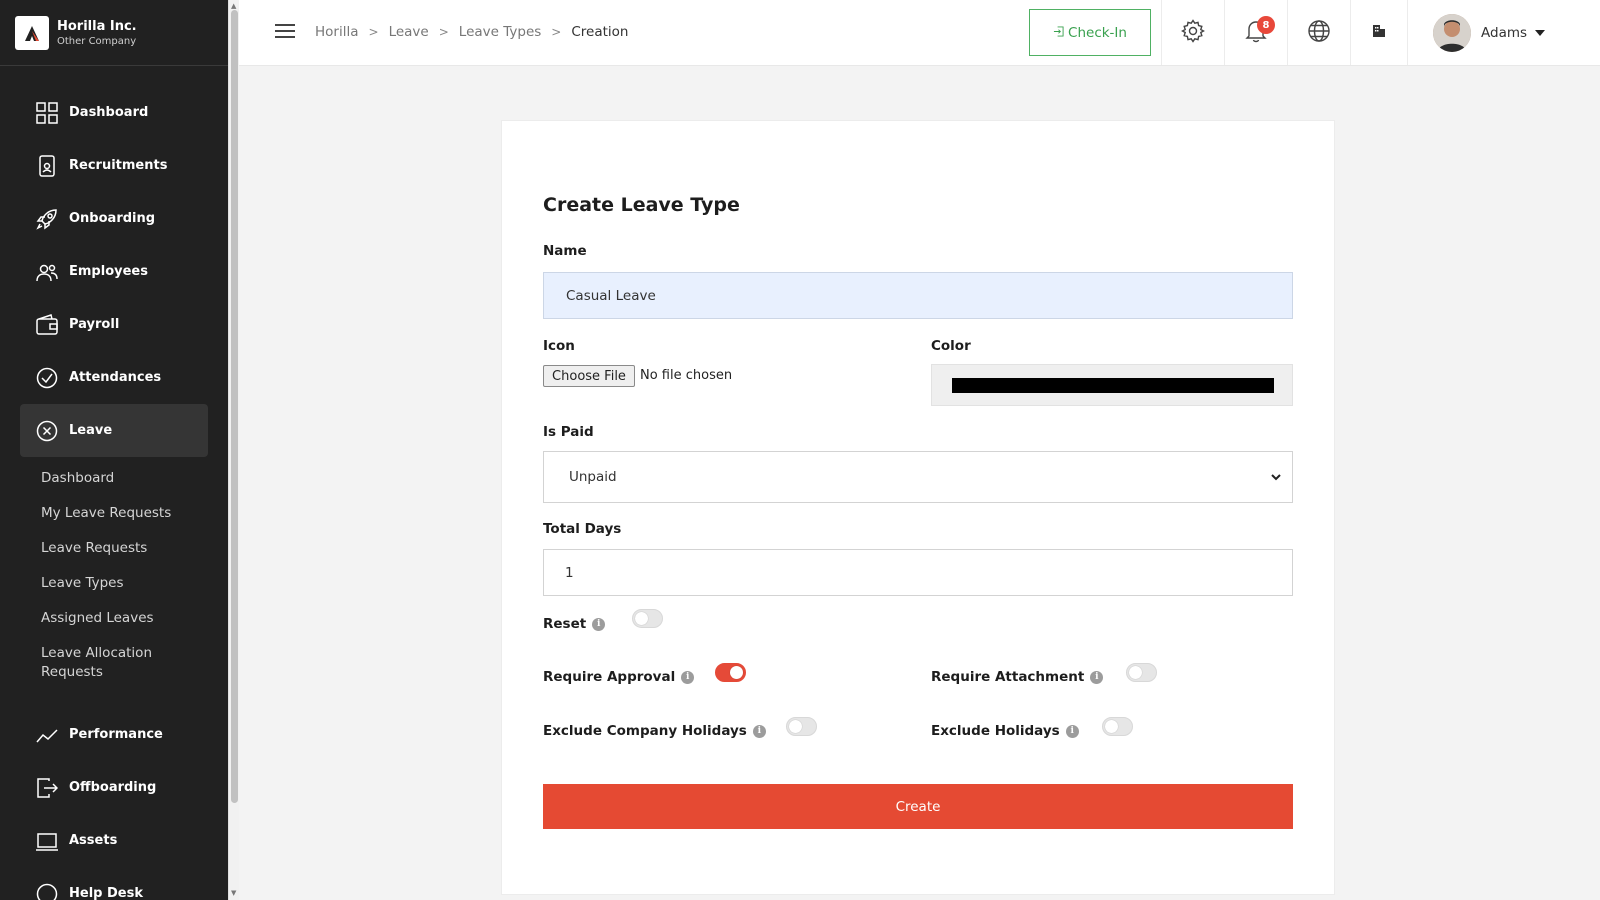  What do you see at coordinates (121, 618) in the screenshot?
I see `subnav-item-assigned-leaves: Assigned Leaves` at bounding box center [121, 618].